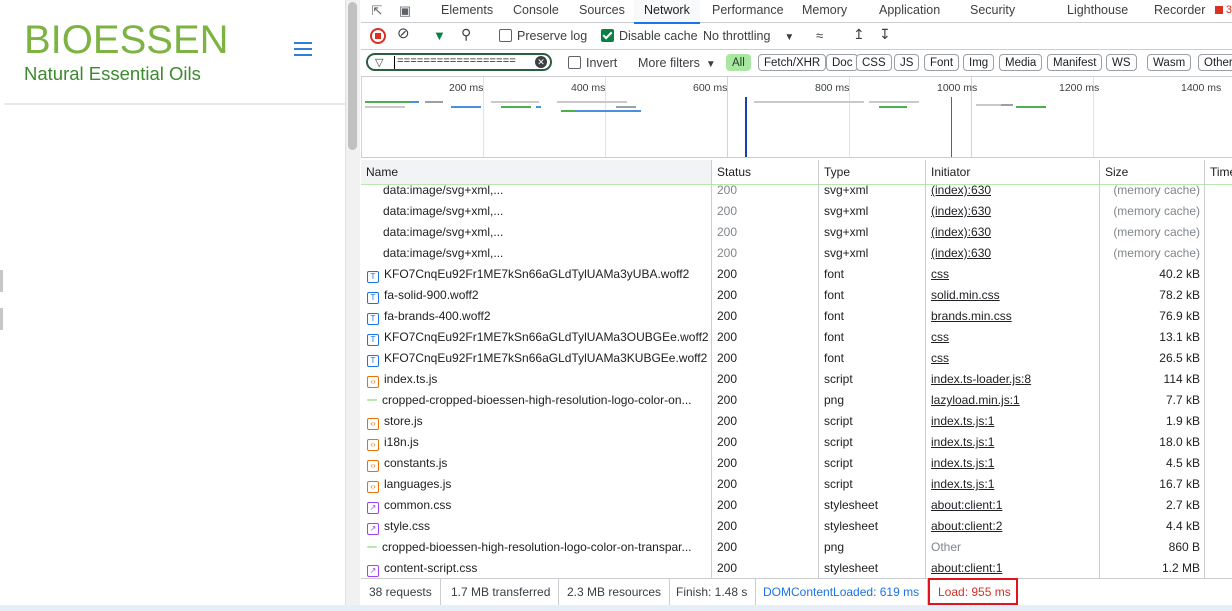 This screenshot has width=1232, height=611. What do you see at coordinates (677, 63) in the screenshot?
I see `more-filters-dropdown: More filters ▼` at bounding box center [677, 63].